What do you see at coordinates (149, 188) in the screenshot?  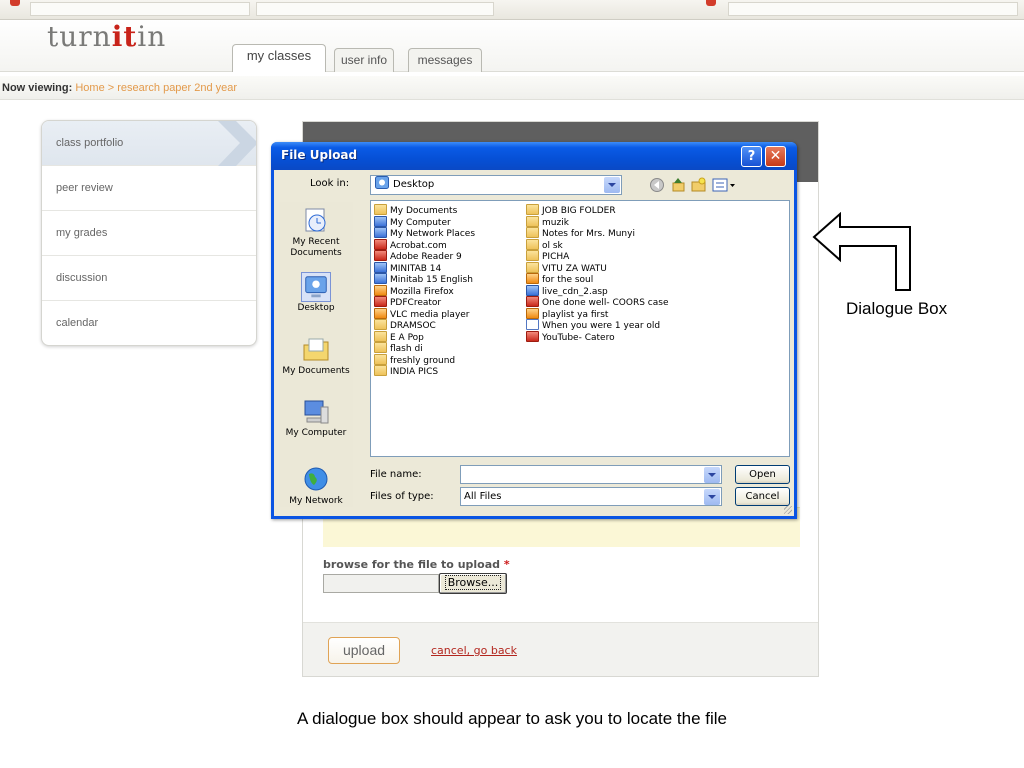 I see `sidebar-item-peer-review: peer review` at bounding box center [149, 188].